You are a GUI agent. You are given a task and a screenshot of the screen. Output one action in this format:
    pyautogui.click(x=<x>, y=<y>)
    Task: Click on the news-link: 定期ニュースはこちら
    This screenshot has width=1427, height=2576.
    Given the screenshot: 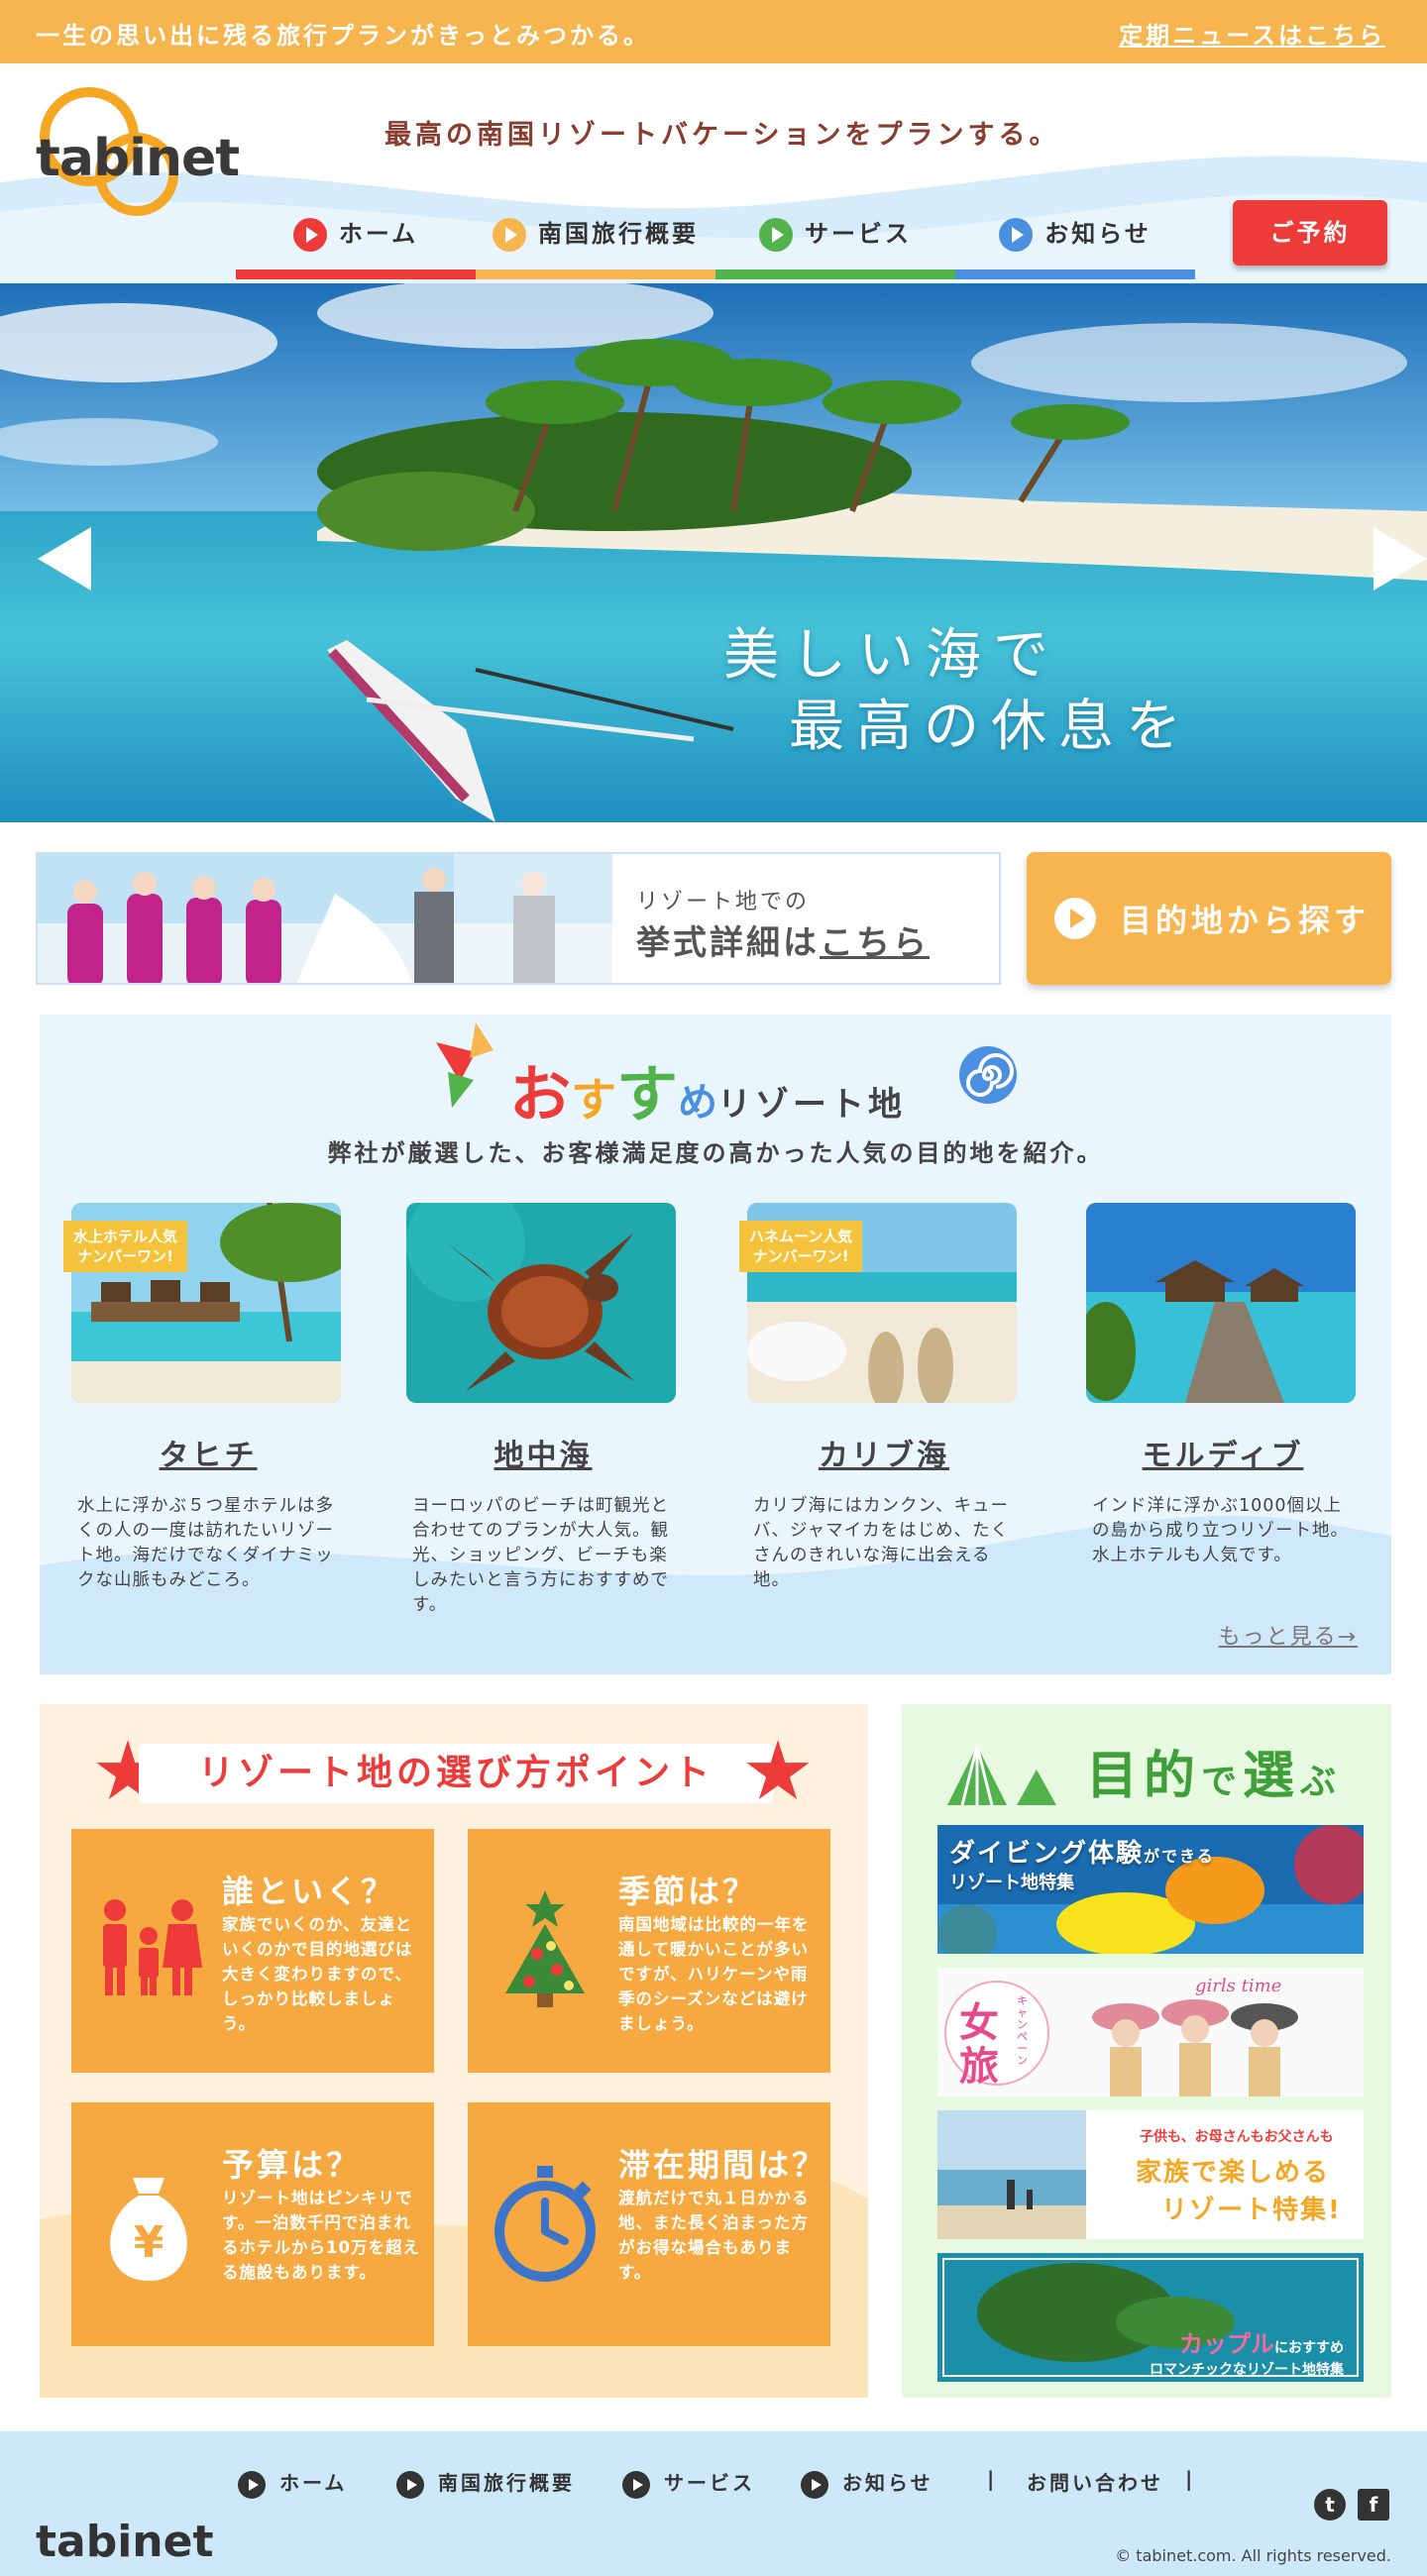 What is the action you would take?
    pyautogui.click(x=1252, y=33)
    